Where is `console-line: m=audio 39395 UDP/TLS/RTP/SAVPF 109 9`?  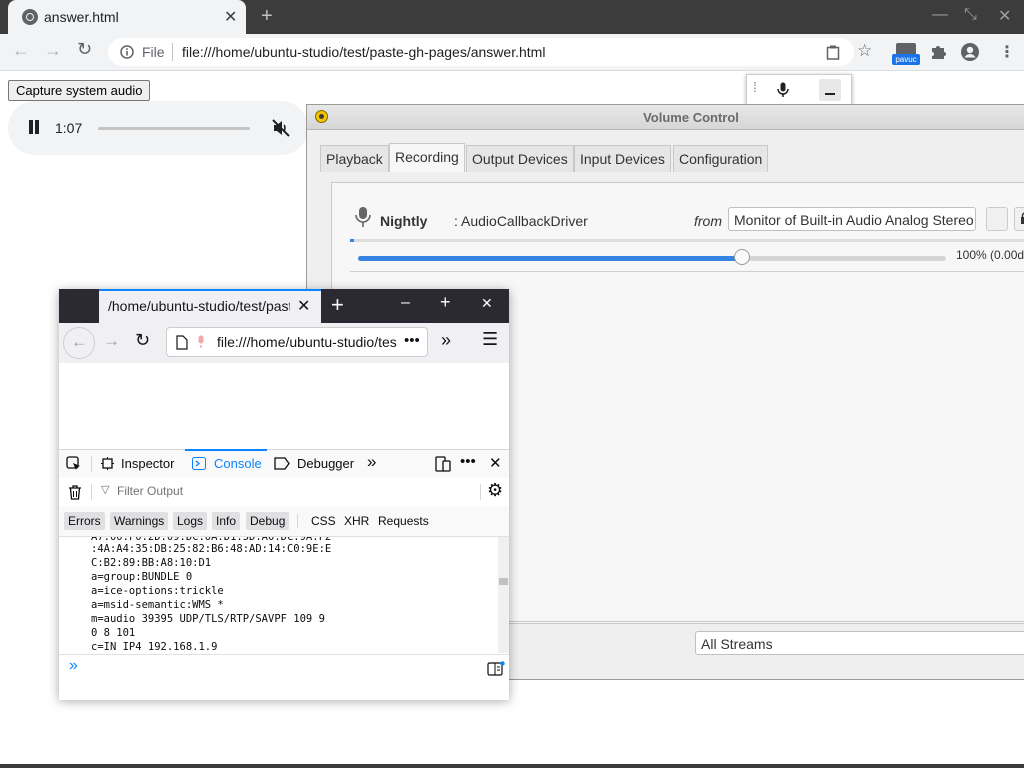
console-line: m=audio 39395 UDP/TLS/RTP/SAVPF 109 9 is located at coordinates (208, 619).